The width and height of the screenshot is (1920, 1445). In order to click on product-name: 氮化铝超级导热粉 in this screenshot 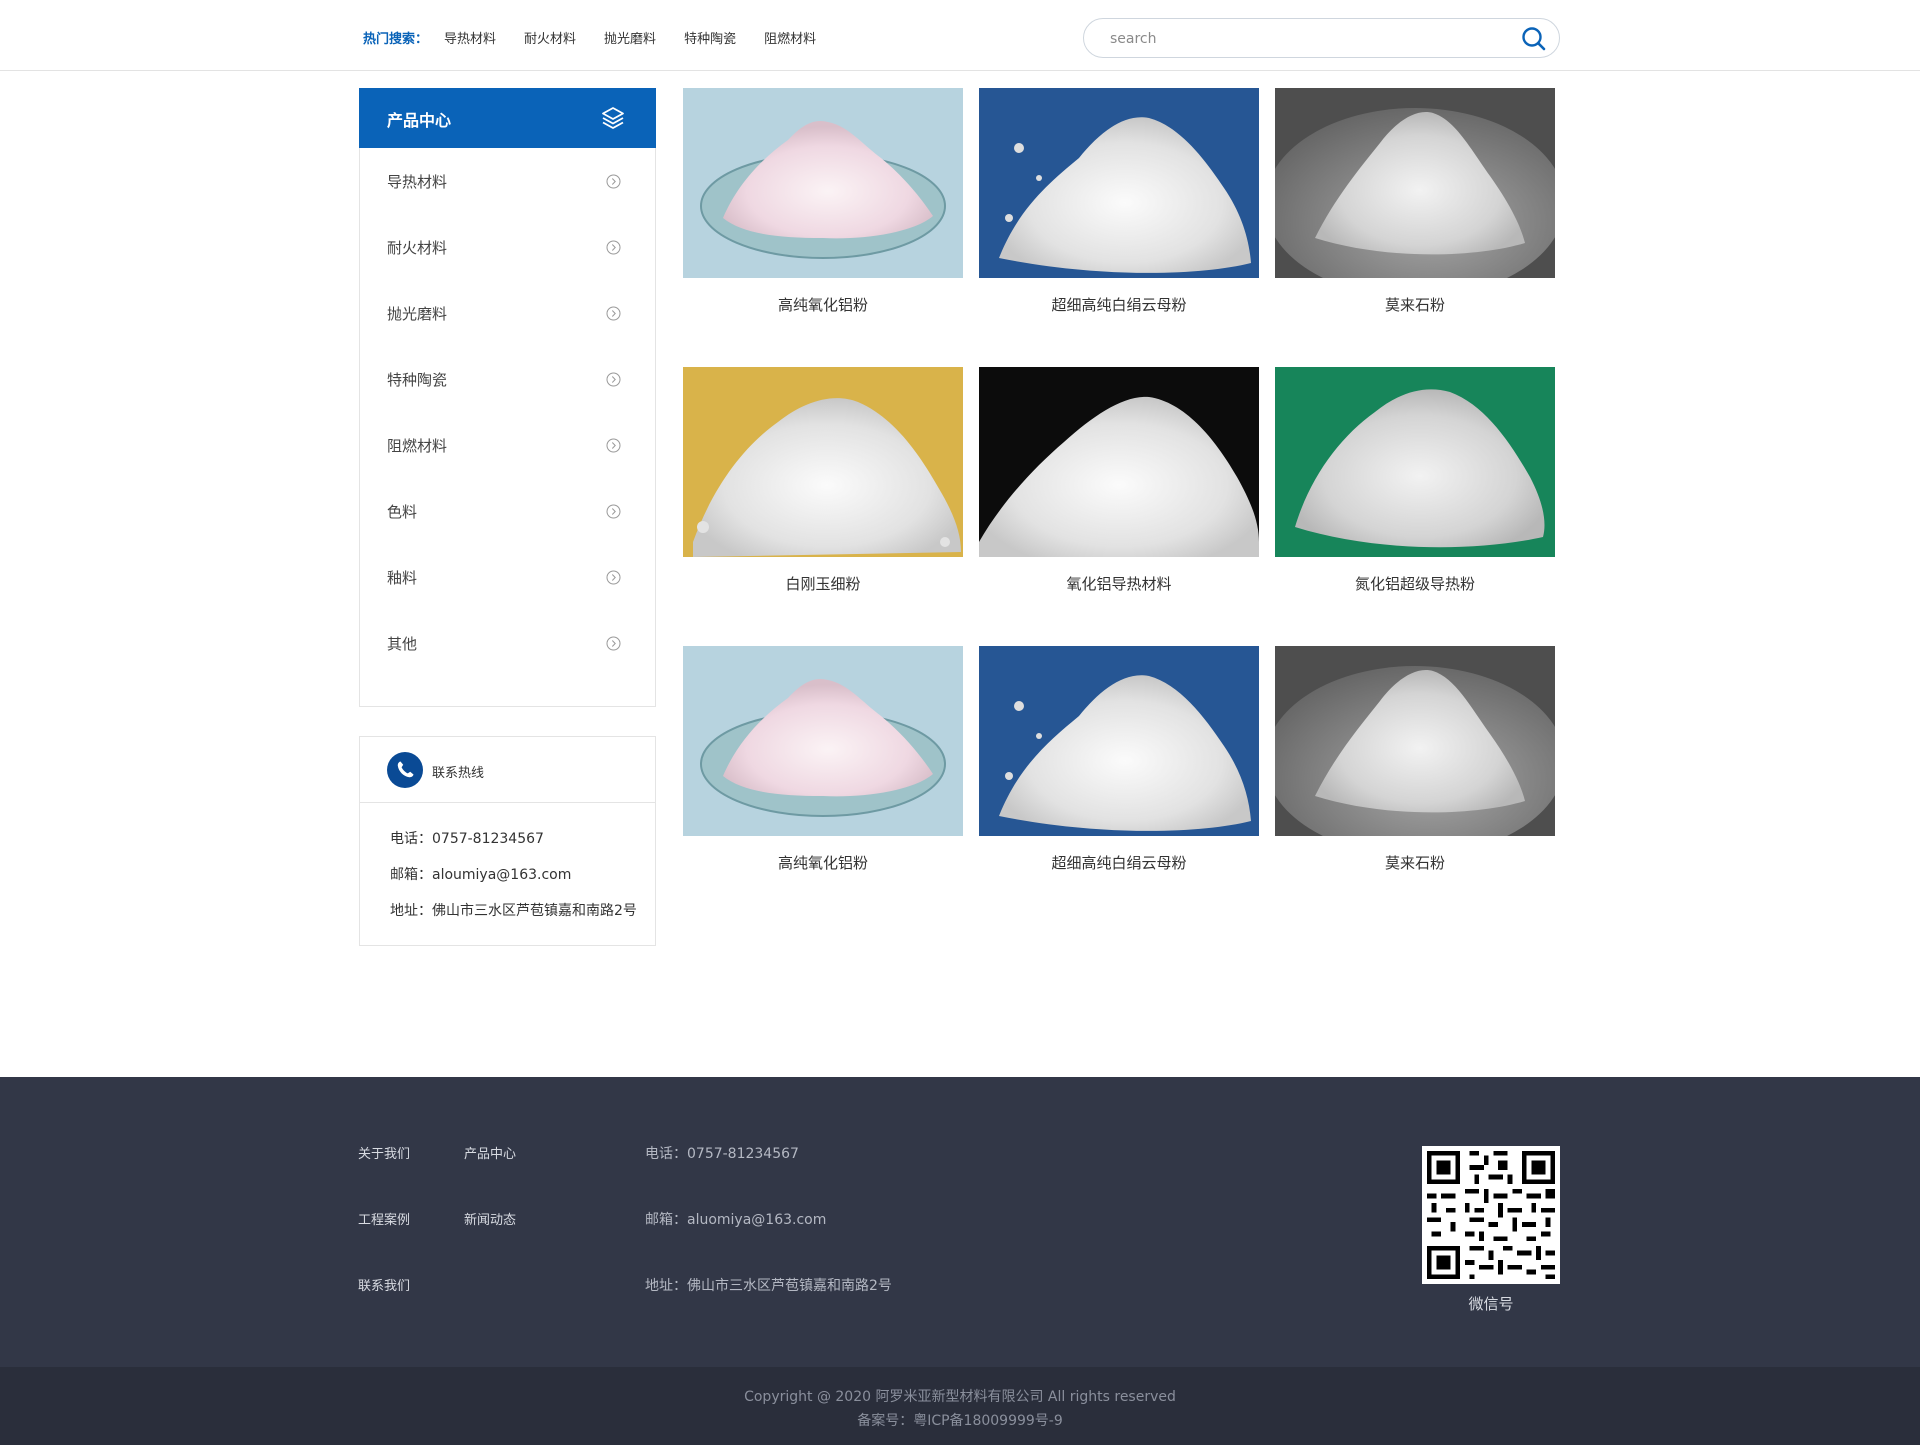, I will do `click(1415, 583)`.